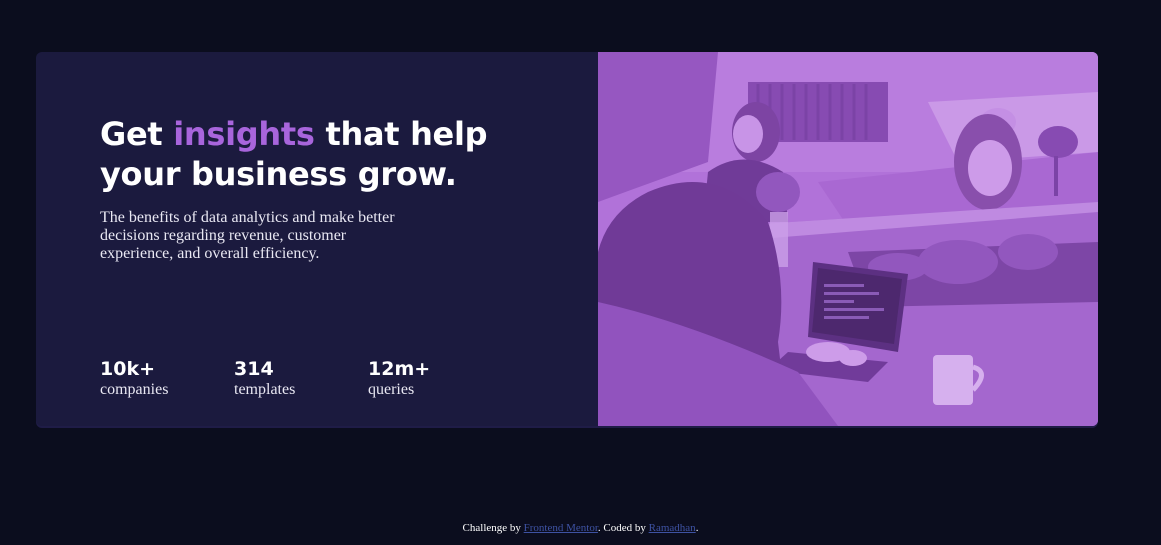 The height and width of the screenshot is (545, 1161). I want to click on headline-accent: insights, so click(244, 134).